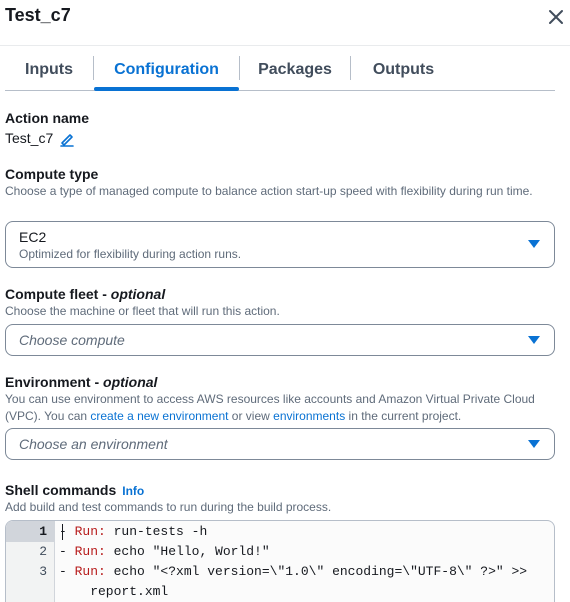  I want to click on environment-select: Choose an environment, so click(280, 444).